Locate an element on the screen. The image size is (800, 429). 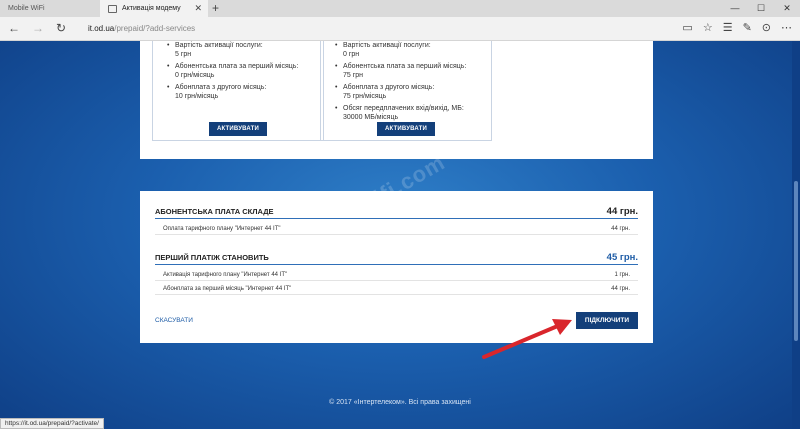
plan-feature-value: 5 грн is located at coordinates (183, 54).